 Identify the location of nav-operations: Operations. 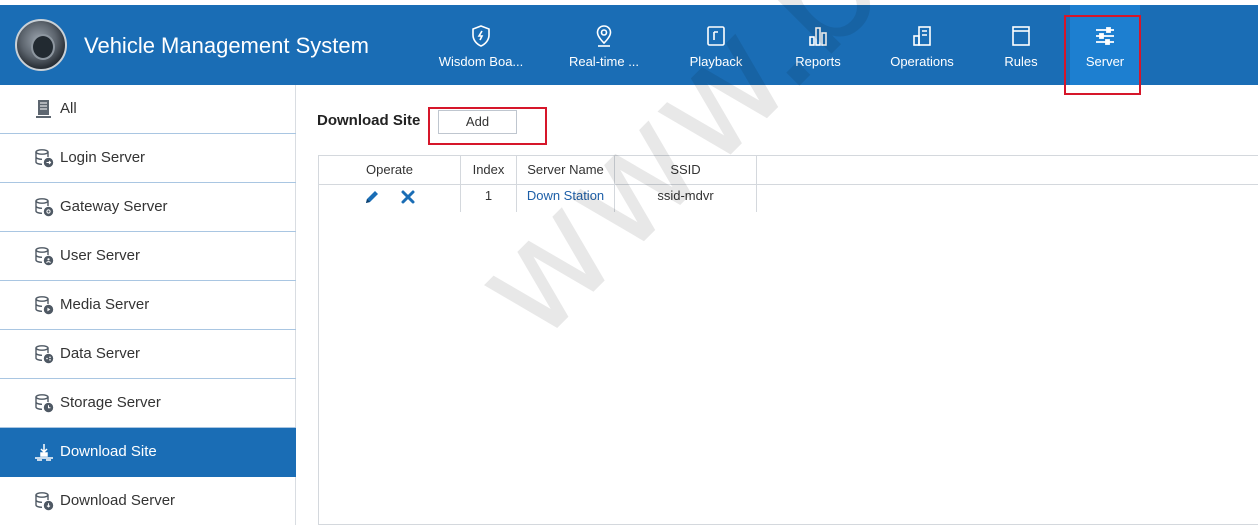
(922, 45).